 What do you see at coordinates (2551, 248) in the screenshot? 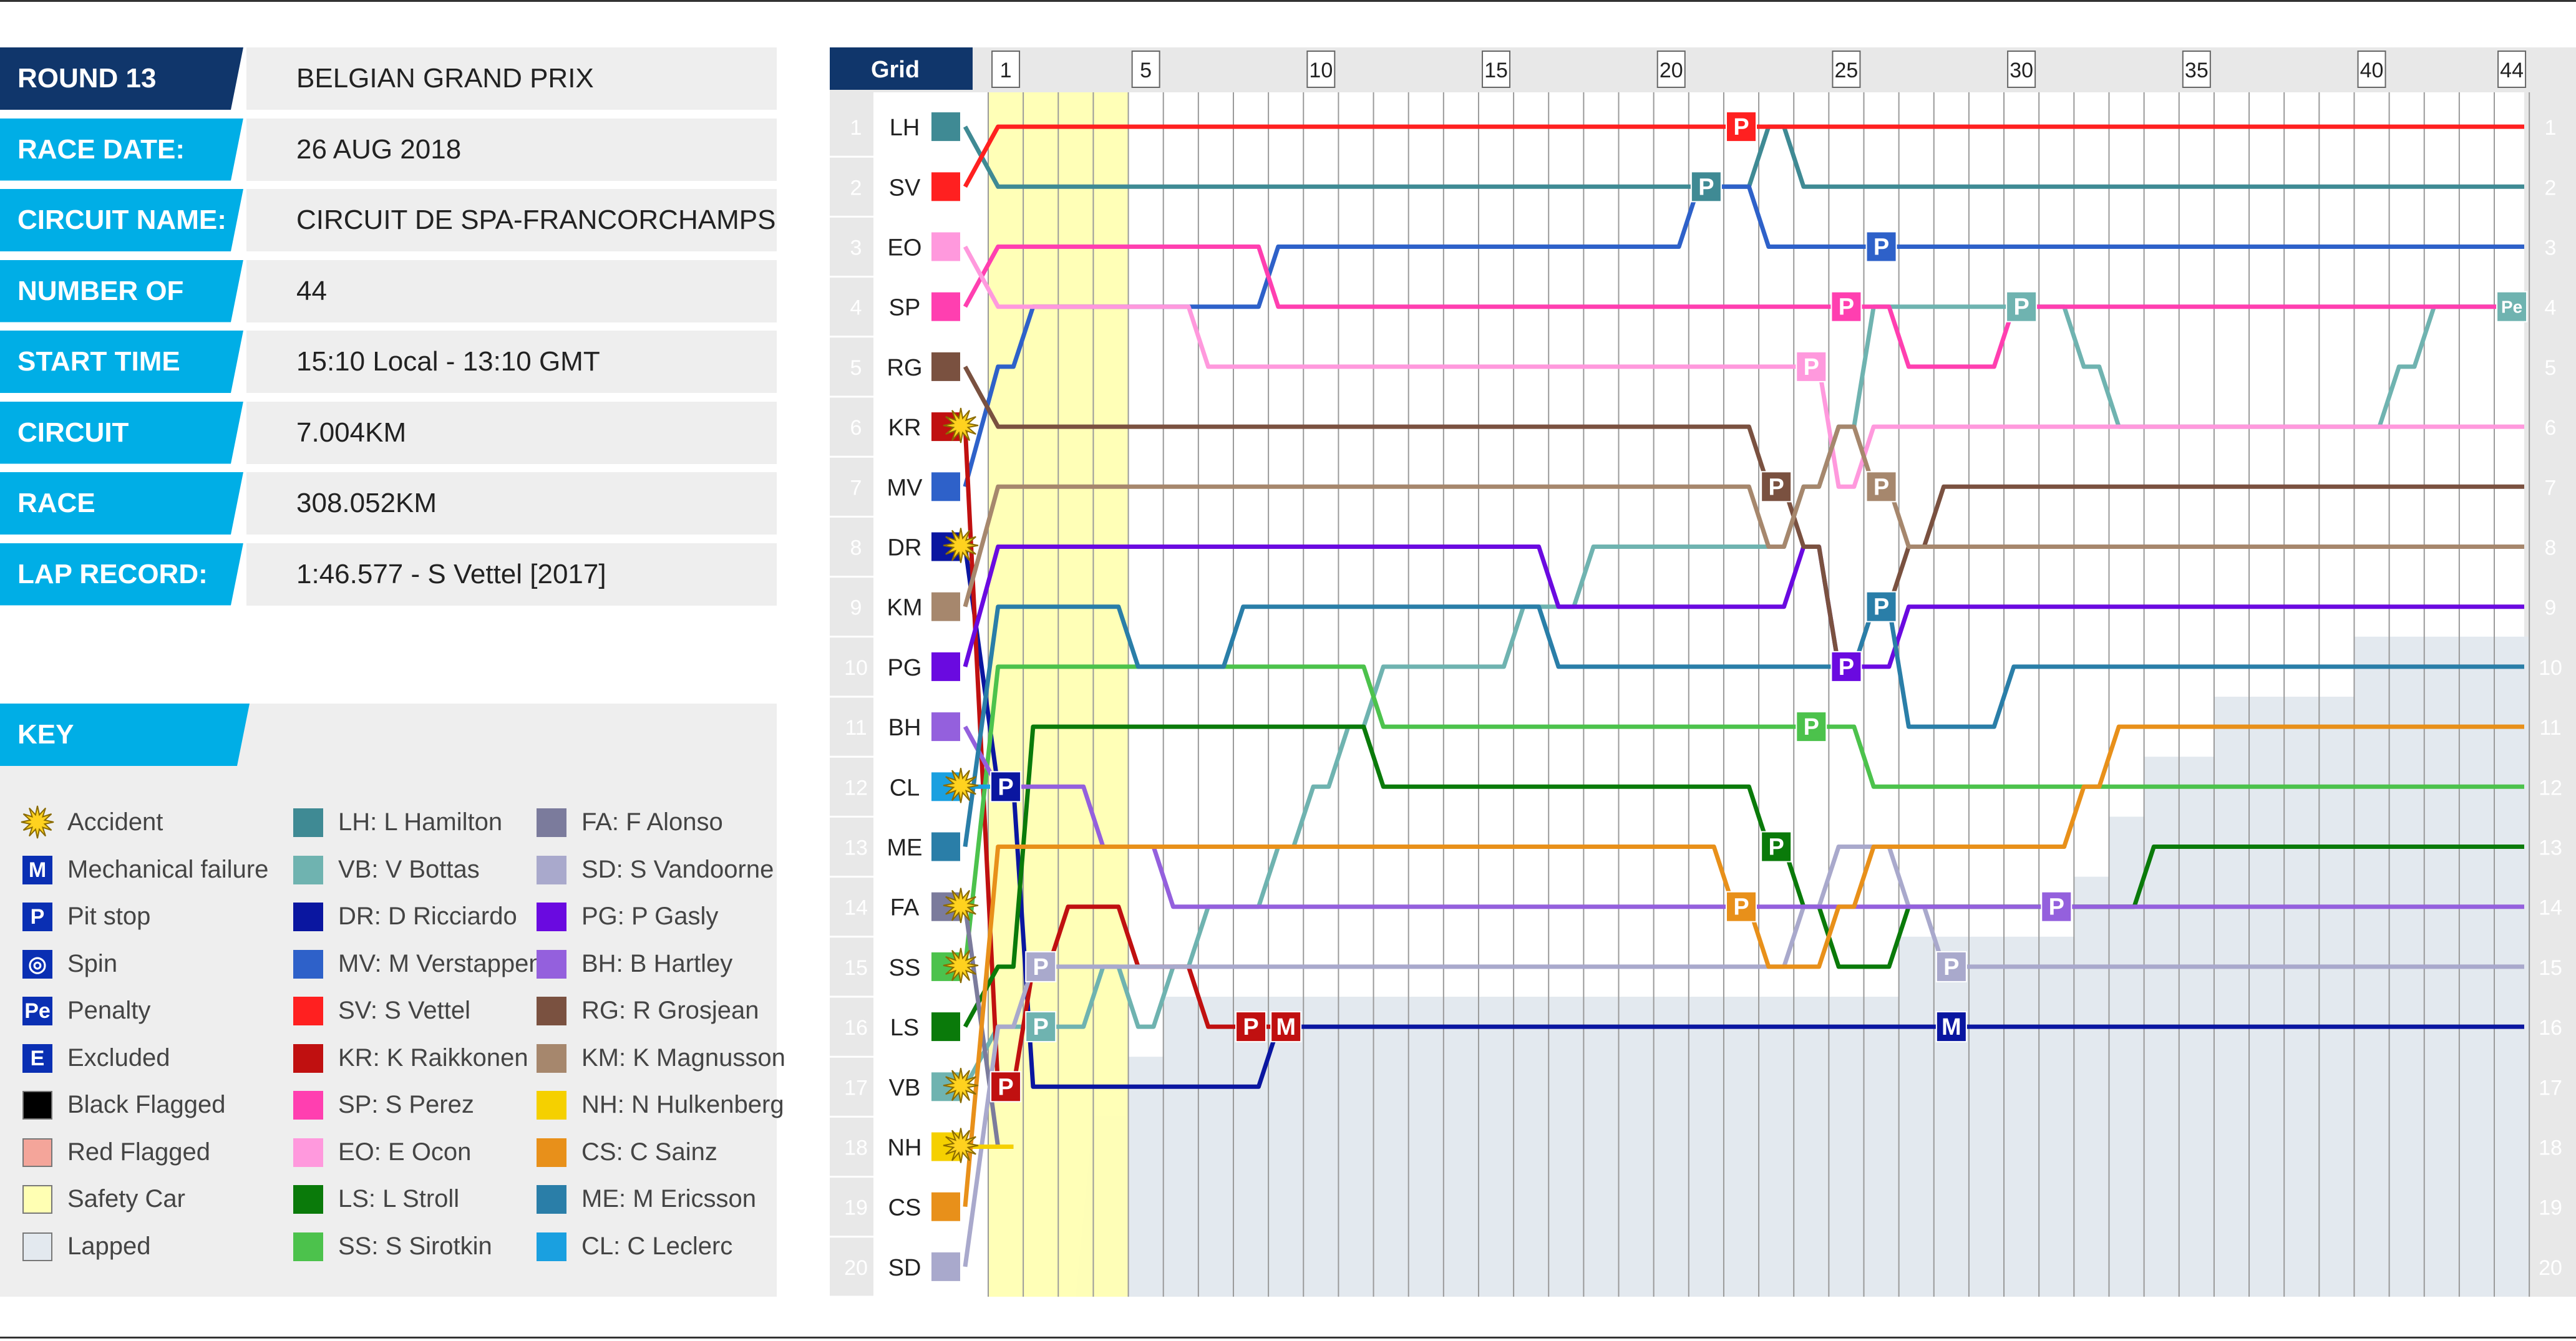
I see `position-number-right: 3` at bounding box center [2551, 248].